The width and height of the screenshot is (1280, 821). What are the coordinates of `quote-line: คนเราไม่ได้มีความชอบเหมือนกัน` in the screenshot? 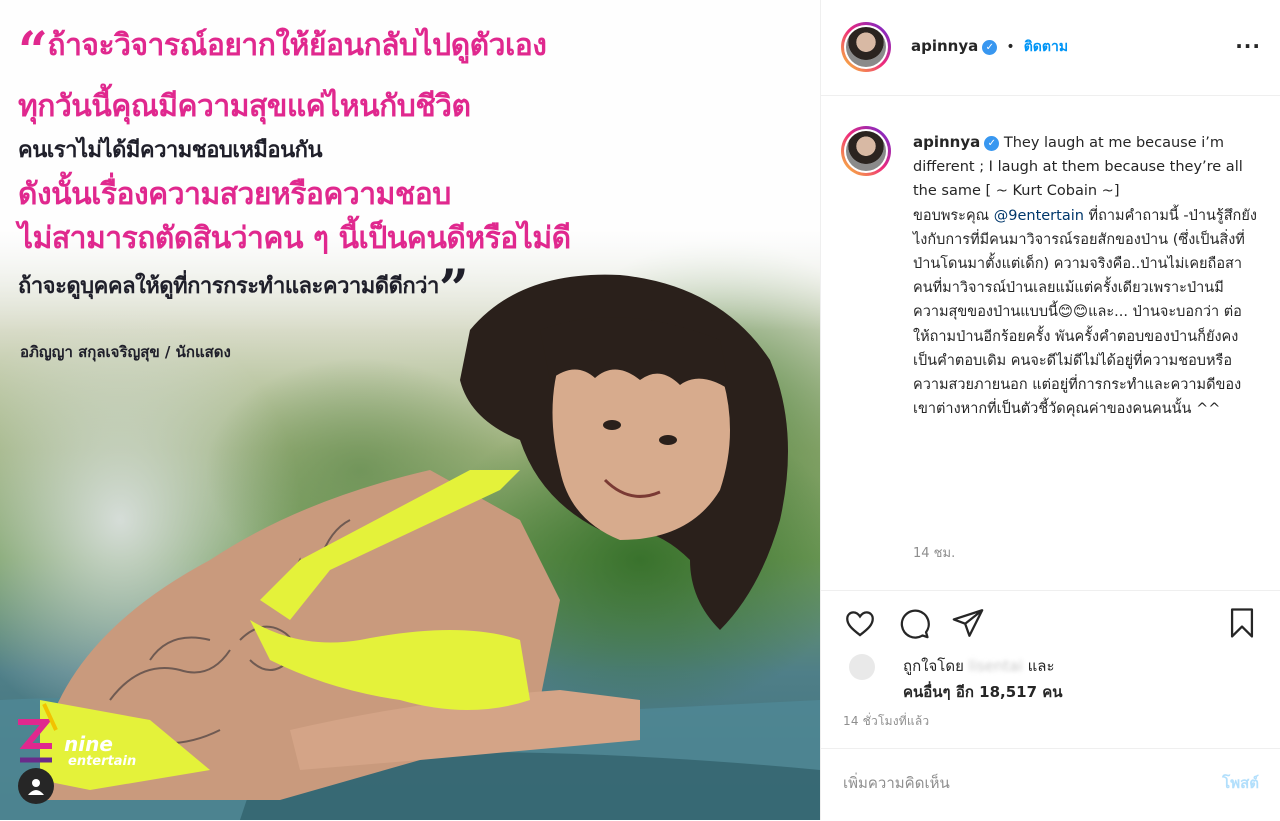 It's located at (170, 150).